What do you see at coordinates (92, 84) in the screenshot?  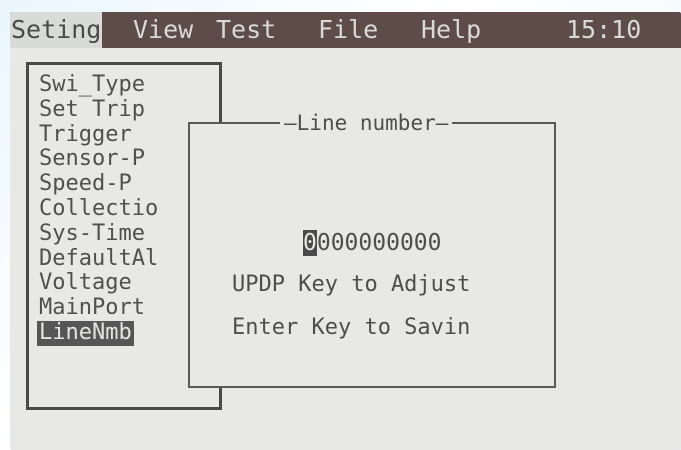 I see `settings-item-label: Swi_Type` at bounding box center [92, 84].